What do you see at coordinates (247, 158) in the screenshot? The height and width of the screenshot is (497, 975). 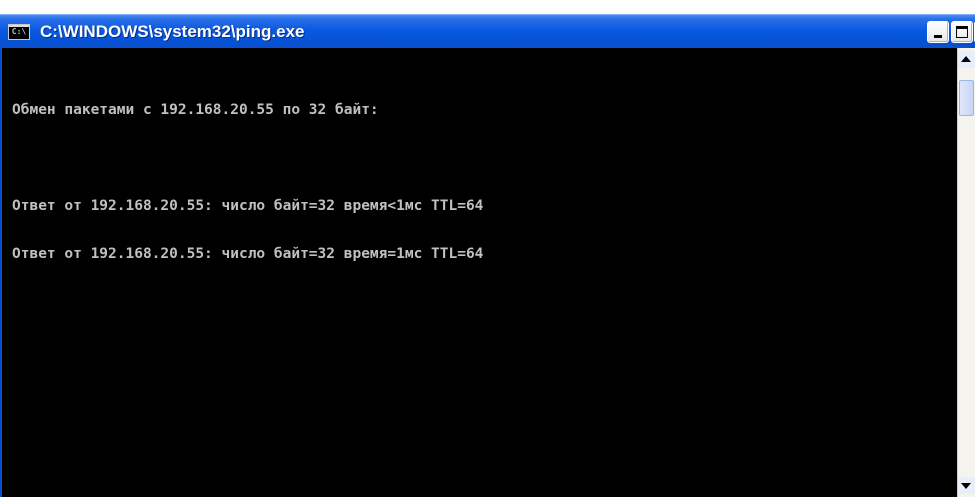 I see `console-line-blank` at bounding box center [247, 158].